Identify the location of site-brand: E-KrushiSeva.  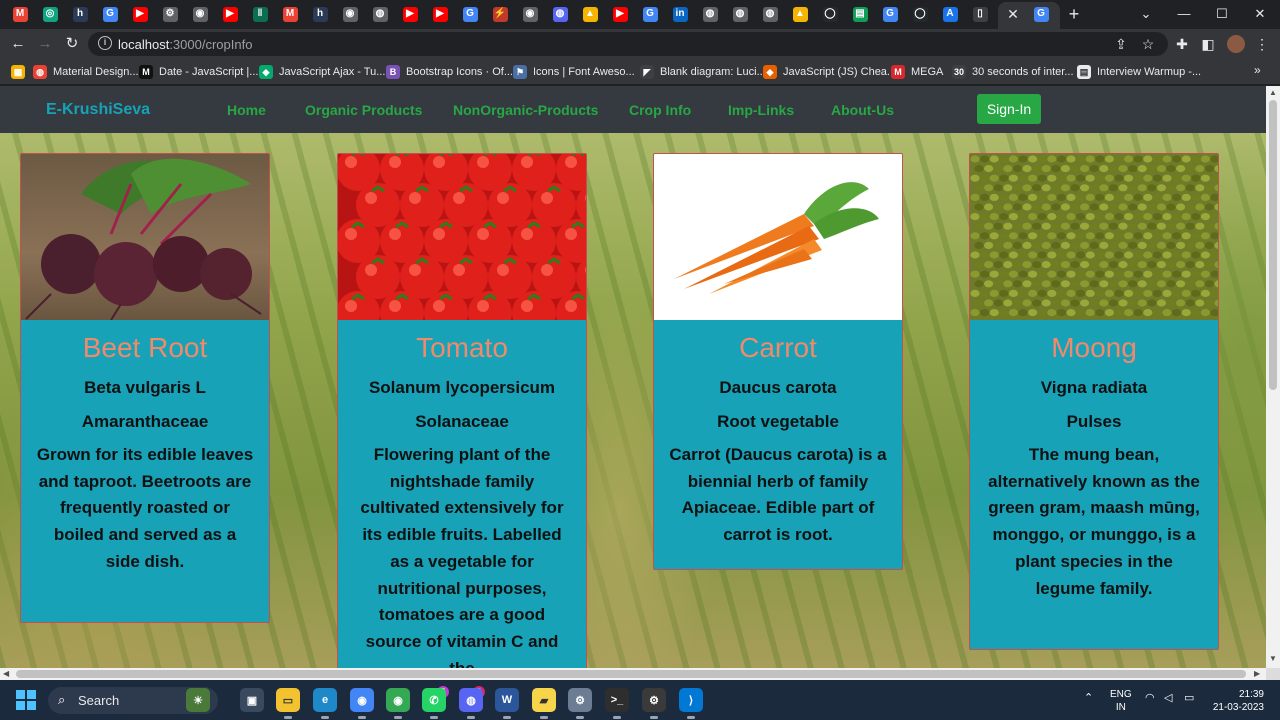
(98, 110).